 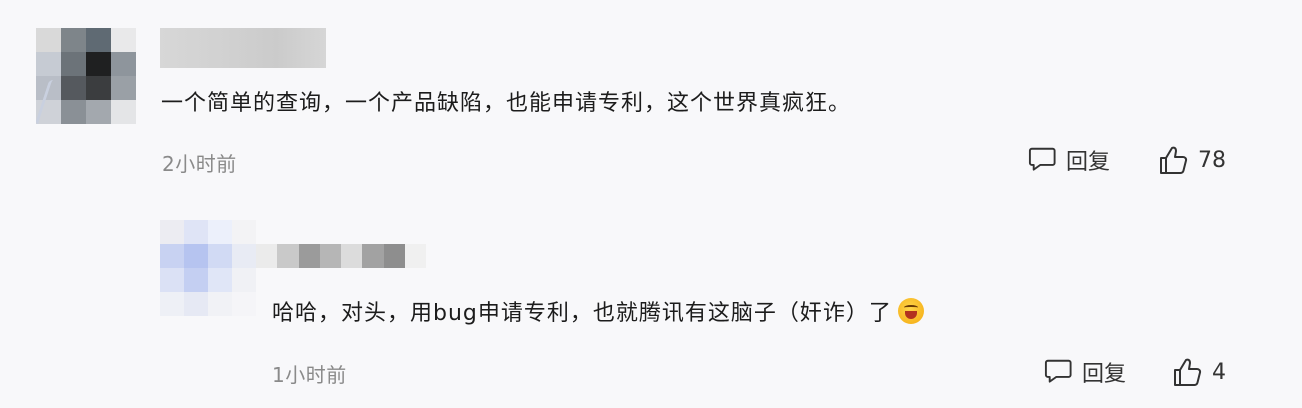 I want to click on comment-text-body: 哈哈，对头，用bug申请专利，也就腾讯有这脑子（奸诈）了, so click(x=582, y=313).